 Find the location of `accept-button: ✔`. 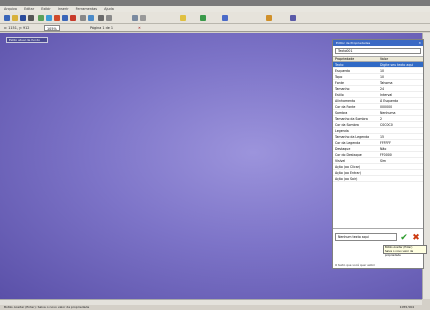

accept-button: ✔ is located at coordinates (404, 238).